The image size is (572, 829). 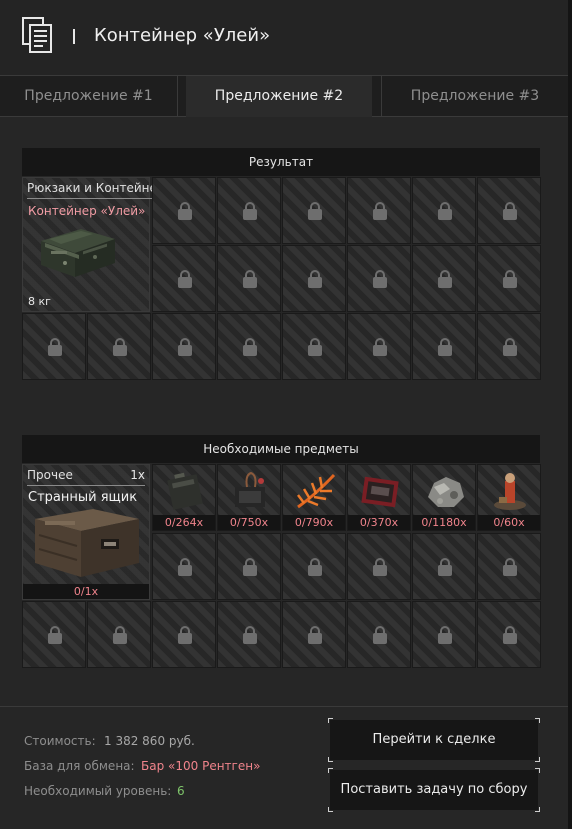 I want to click on required-item-slot: 0/1180x, so click(x=444, y=497).